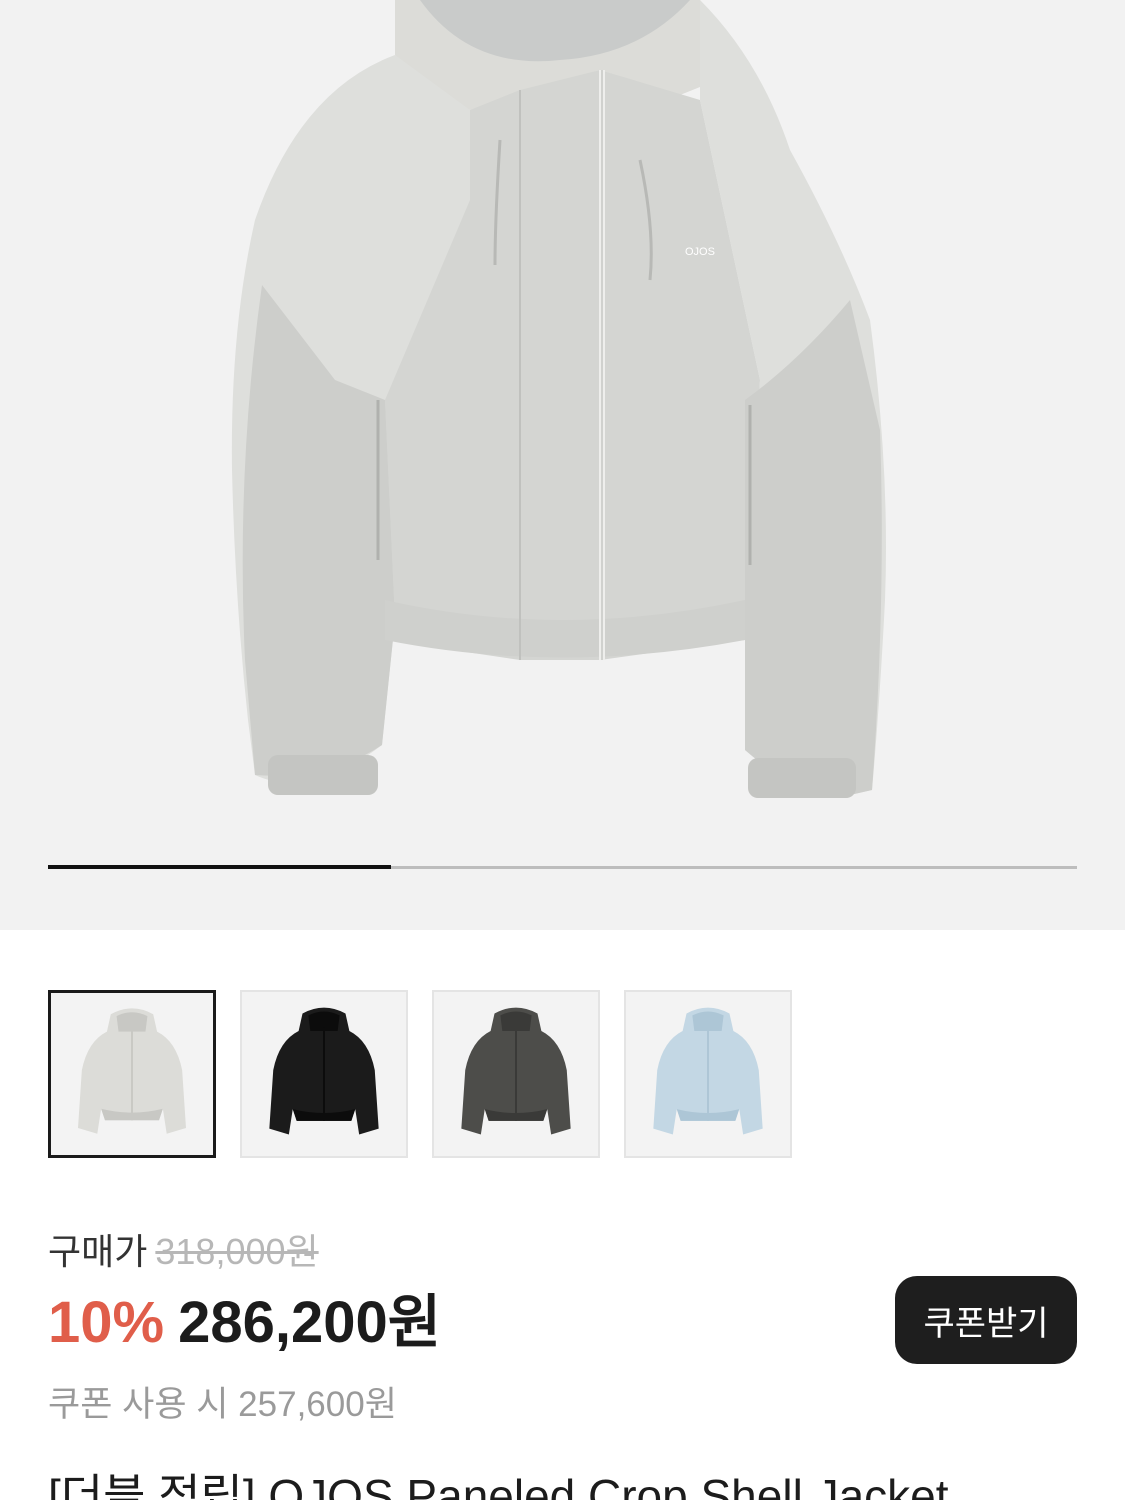 The height and width of the screenshot is (1500, 1125). What do you see at coordinates (237, 1251) in the screenshot?
I see `original-price: 318,000원` at bounding box center [237, 1251].